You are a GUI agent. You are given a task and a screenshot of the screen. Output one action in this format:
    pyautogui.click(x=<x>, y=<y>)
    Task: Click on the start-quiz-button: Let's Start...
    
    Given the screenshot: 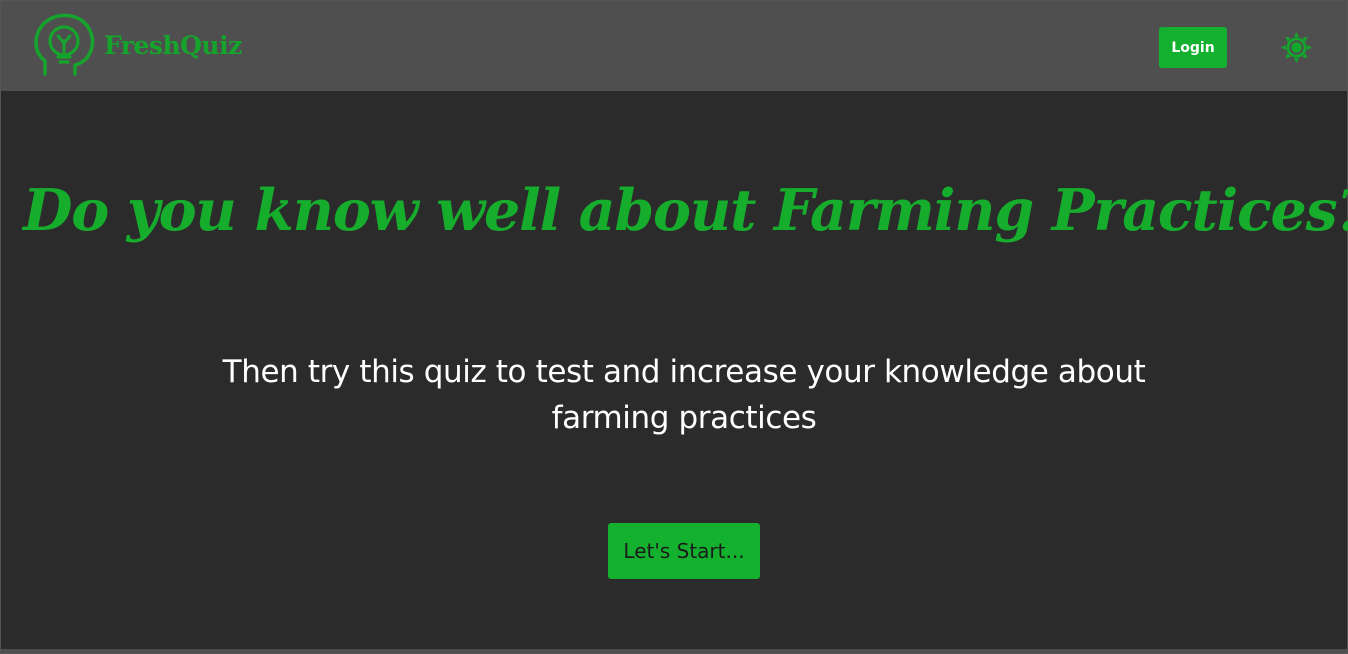 What is the action you would take?
    pyautogui.click(x=684, y=551)
    